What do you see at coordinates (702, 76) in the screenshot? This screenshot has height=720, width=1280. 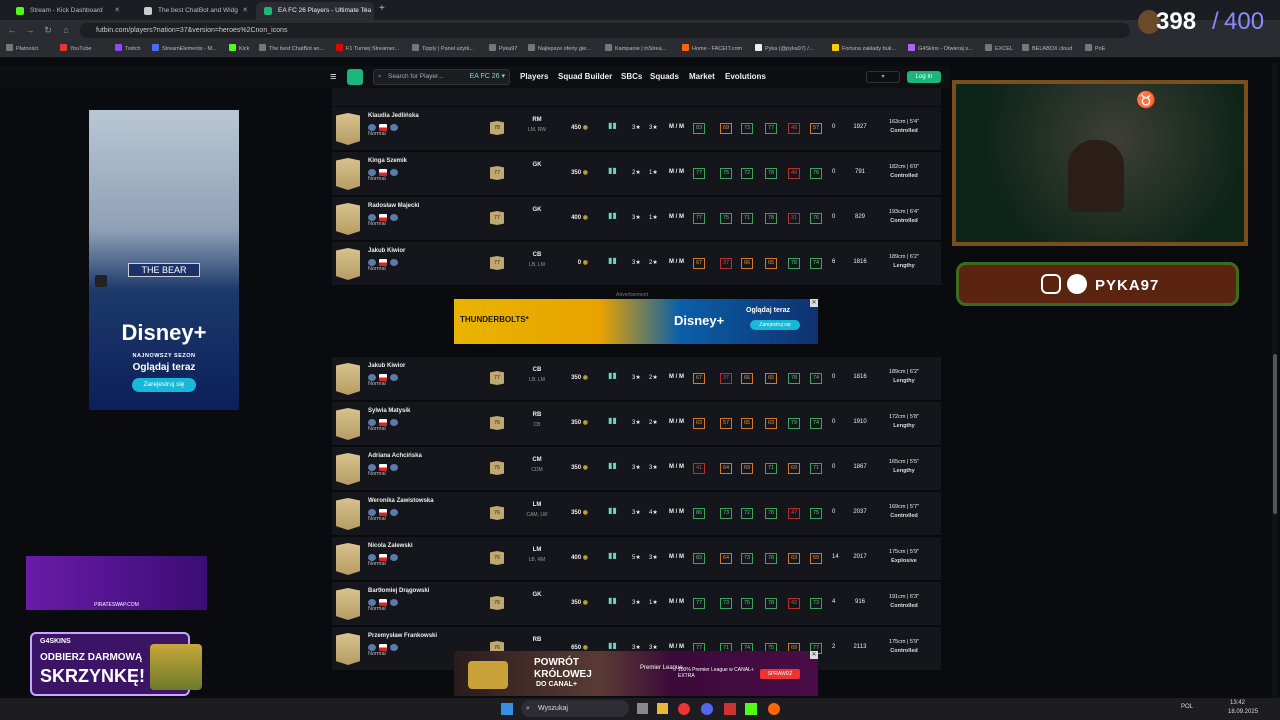 I see `nav-market: Market` at bounding box center [702, 76].